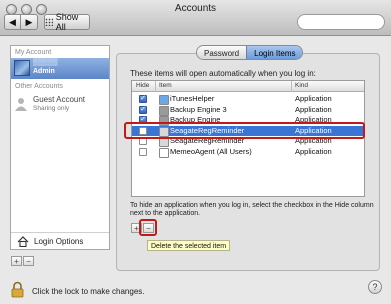  Describe the element at coordinates (21, 104) in the screenshot. I see `guest-user-icon` at that location.